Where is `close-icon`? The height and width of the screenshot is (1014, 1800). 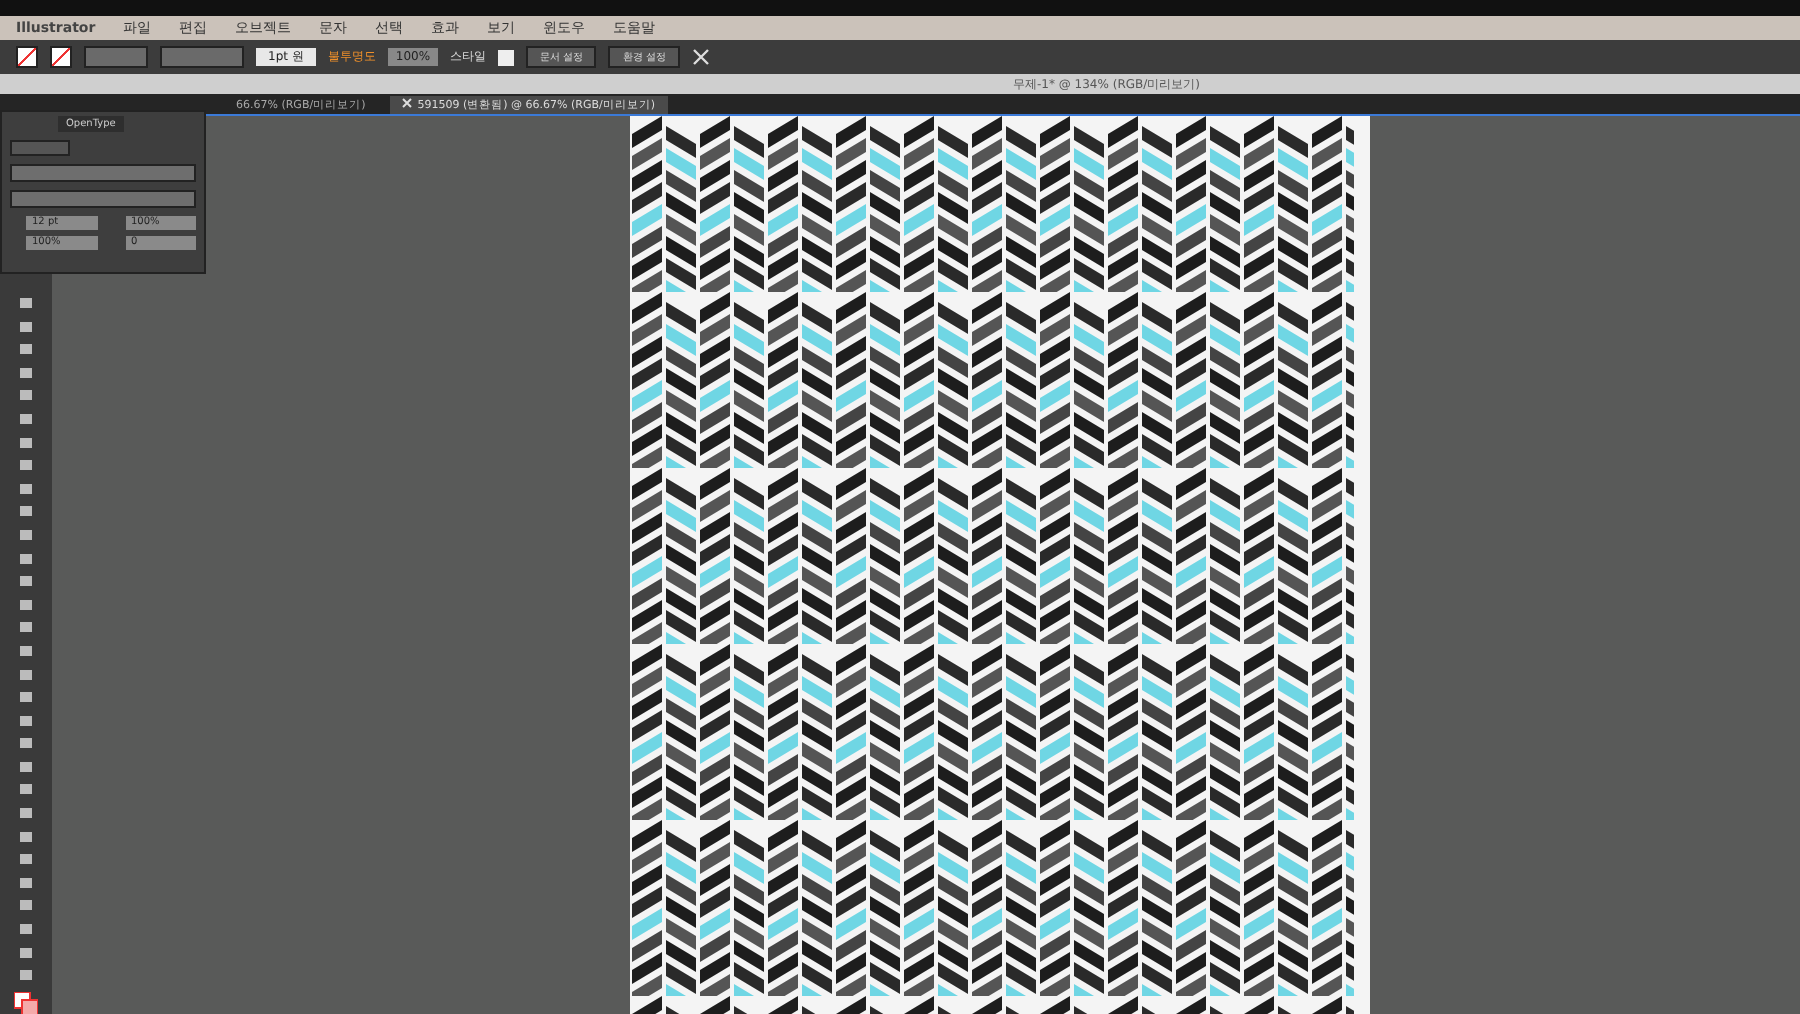
close-icon is located at coordinates (406, 103).